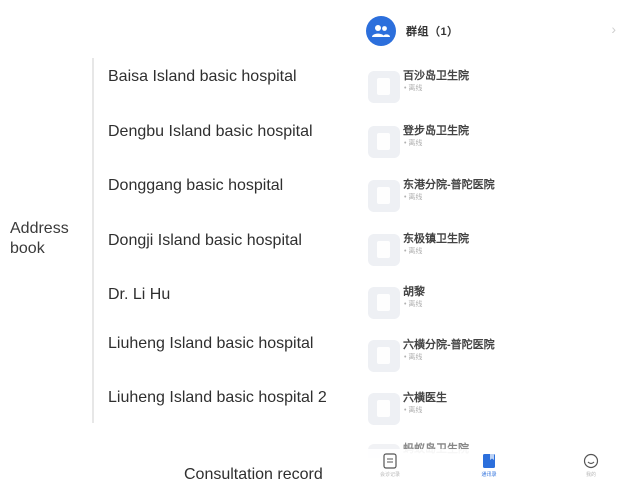 The height and width of the screenshot is (485, 626). Describe the element at coordinates (491, 31) in the screenshot. I see `group-row: 群组（1） ›` at that location.